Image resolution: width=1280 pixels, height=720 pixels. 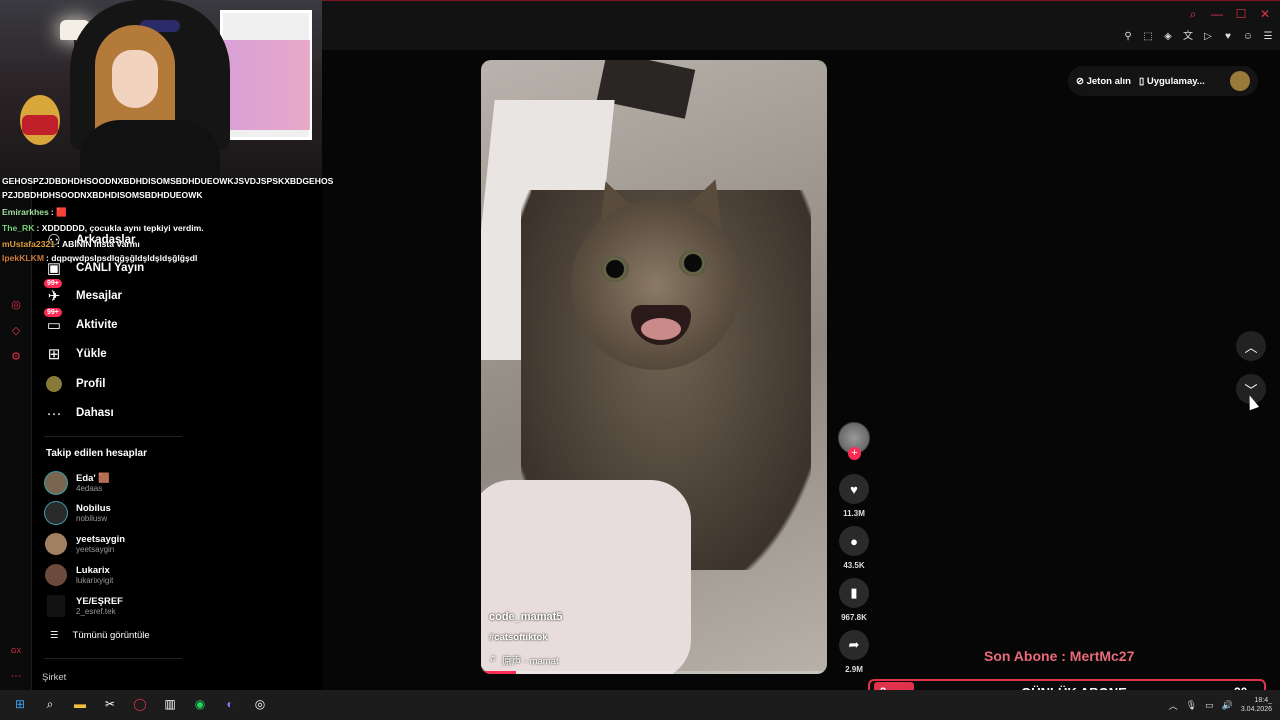 I want to click on teddy-bear-shirt, so click(x=40, y=125).